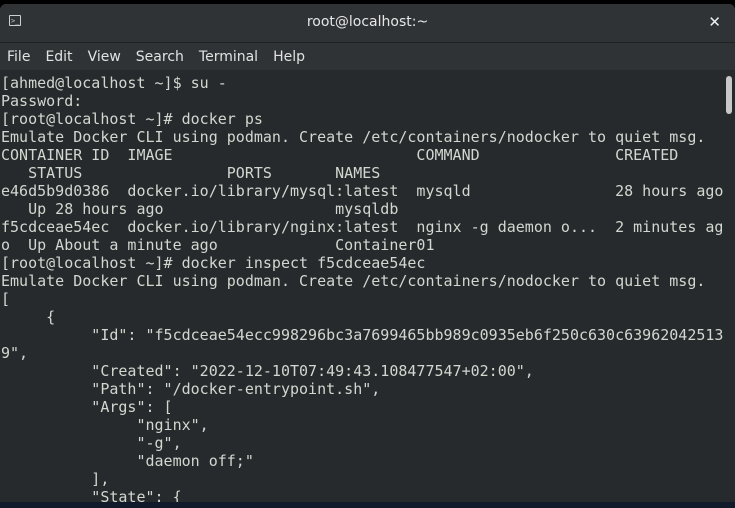 The height and width of the screenshot is (508, 735). What do you see at coordinates (191, 389) in the screenshot?
I see `terminal-line: "Path": "/docker-entrypoint.sh",` at bounding box center [191, 389].